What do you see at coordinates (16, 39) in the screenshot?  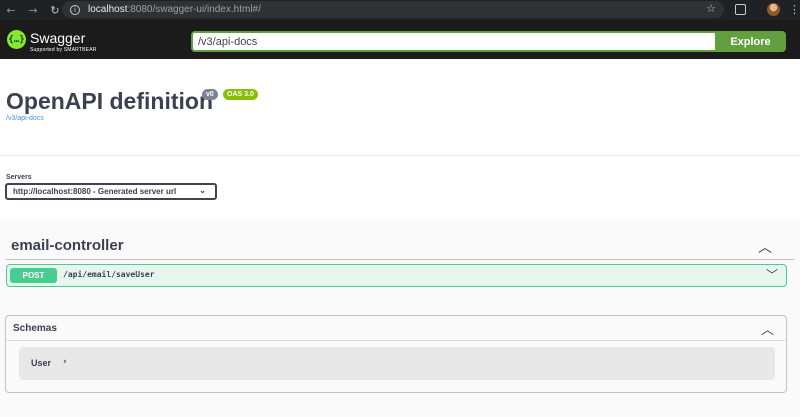 I see `swagger-logo-icon: {…}` at bounding box center [16, 39].